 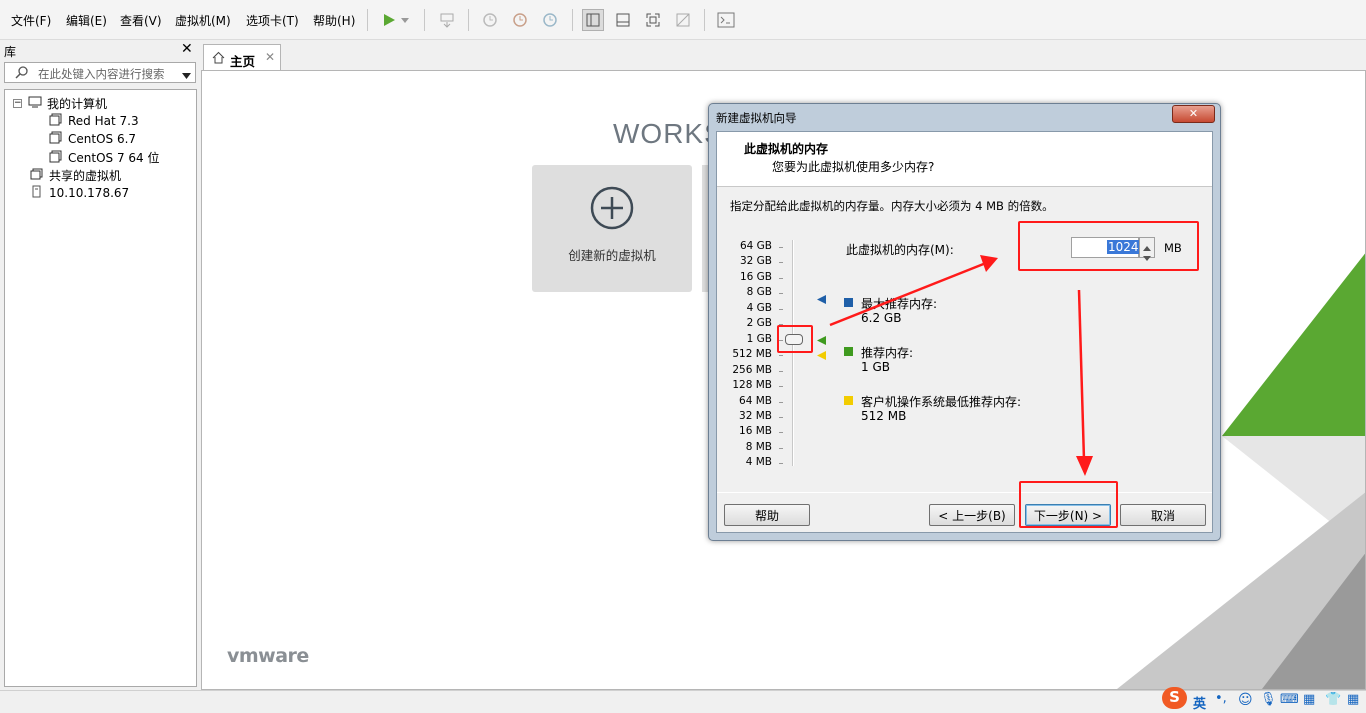 What do you see at coordinates (755, 261) in the screenshot?
I see `memory-scale-label: 32 GB` at bounding box center [755, 261].